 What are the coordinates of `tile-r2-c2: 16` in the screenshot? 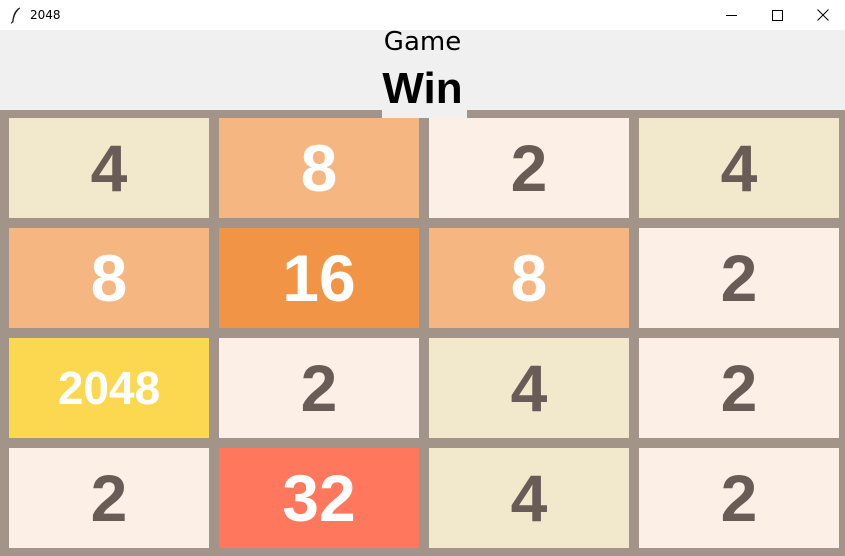 It's located at (319, 278).